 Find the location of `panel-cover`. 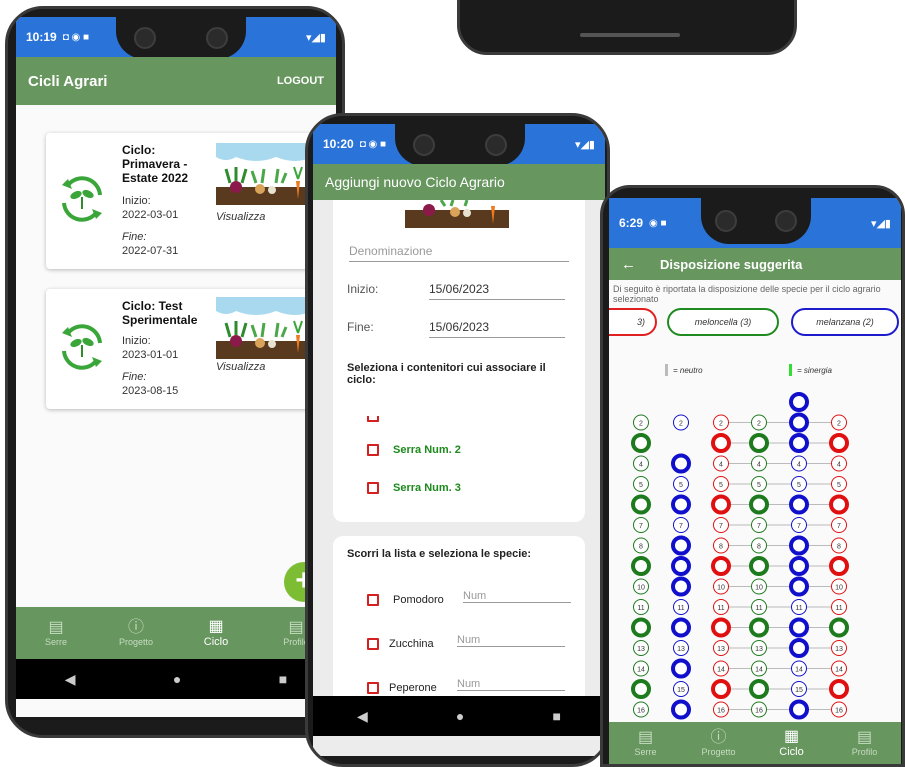

panel-cover is located at coordinates (459, 411).